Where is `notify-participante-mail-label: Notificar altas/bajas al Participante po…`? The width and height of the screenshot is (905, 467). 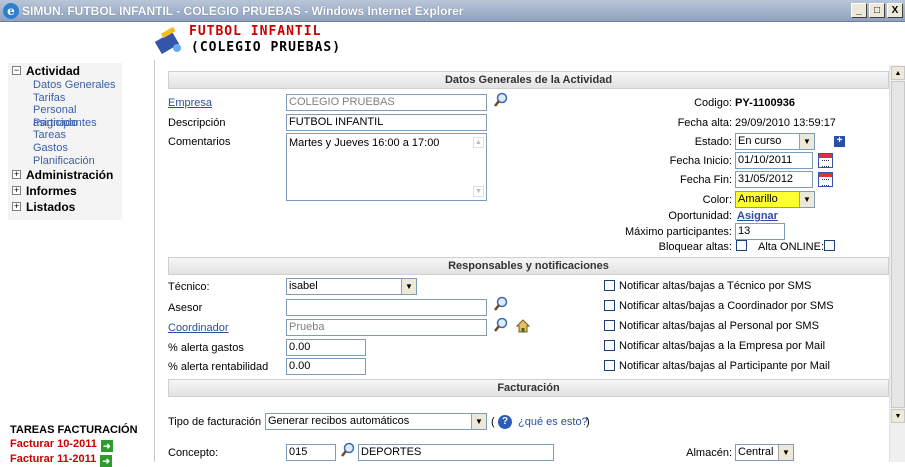 notify-participante-mail-label: Notificar altas/bajas al Participante po… is located at coordinates (724, 366).